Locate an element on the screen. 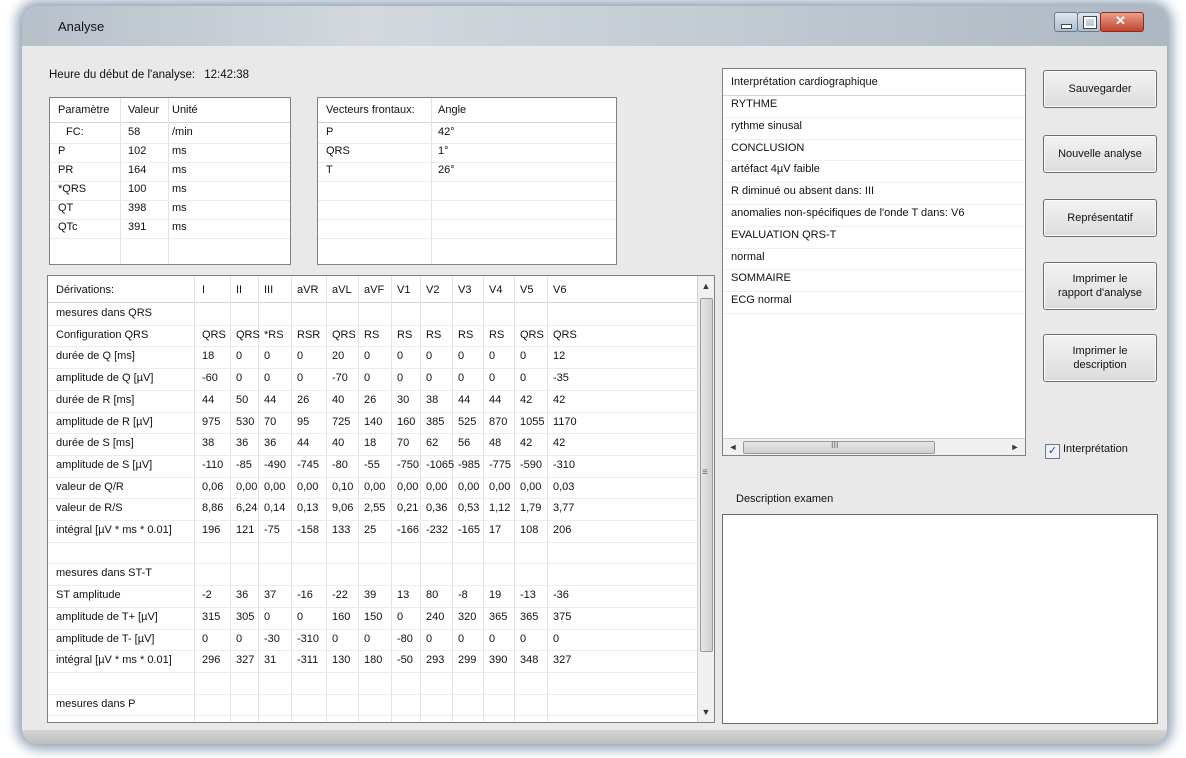 The width and height of the screenshot is (1186, 758). vectors-row-line is located at coordinates (467, 200).